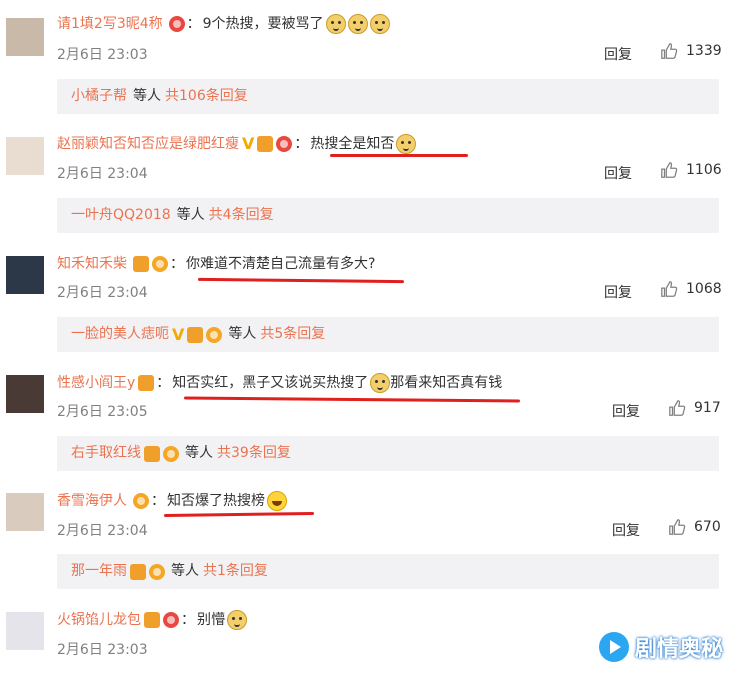  I want to click on like-button: 1106, so click(691, 170).